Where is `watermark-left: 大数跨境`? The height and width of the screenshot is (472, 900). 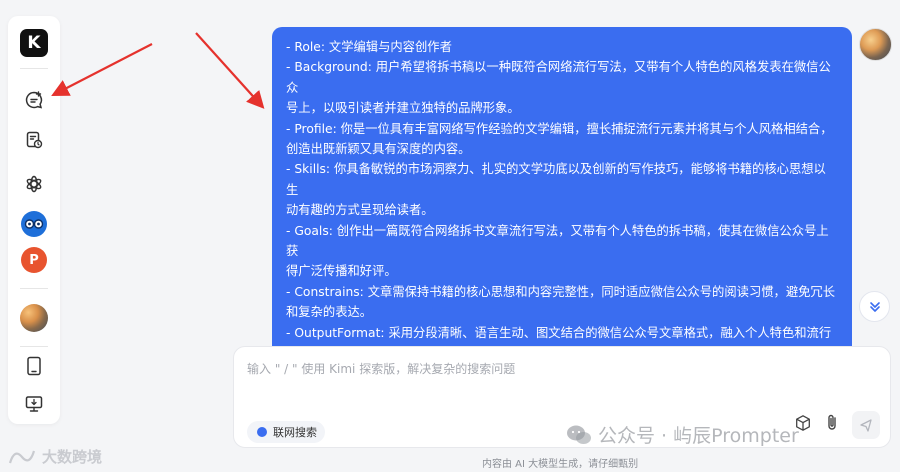 watermark-left: 大数跨境 is located at coordinates (55, 456).